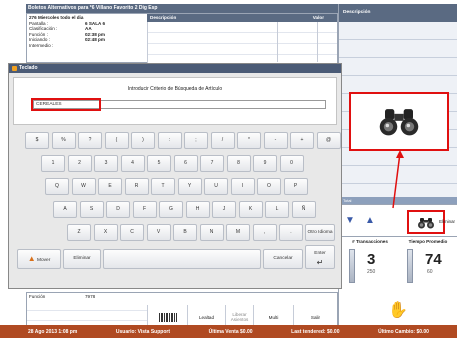  Describe the element at coordinates (397, 220) in the screenshot. I see `nav-strip: ▼ ▲ Eliminar` at that location.